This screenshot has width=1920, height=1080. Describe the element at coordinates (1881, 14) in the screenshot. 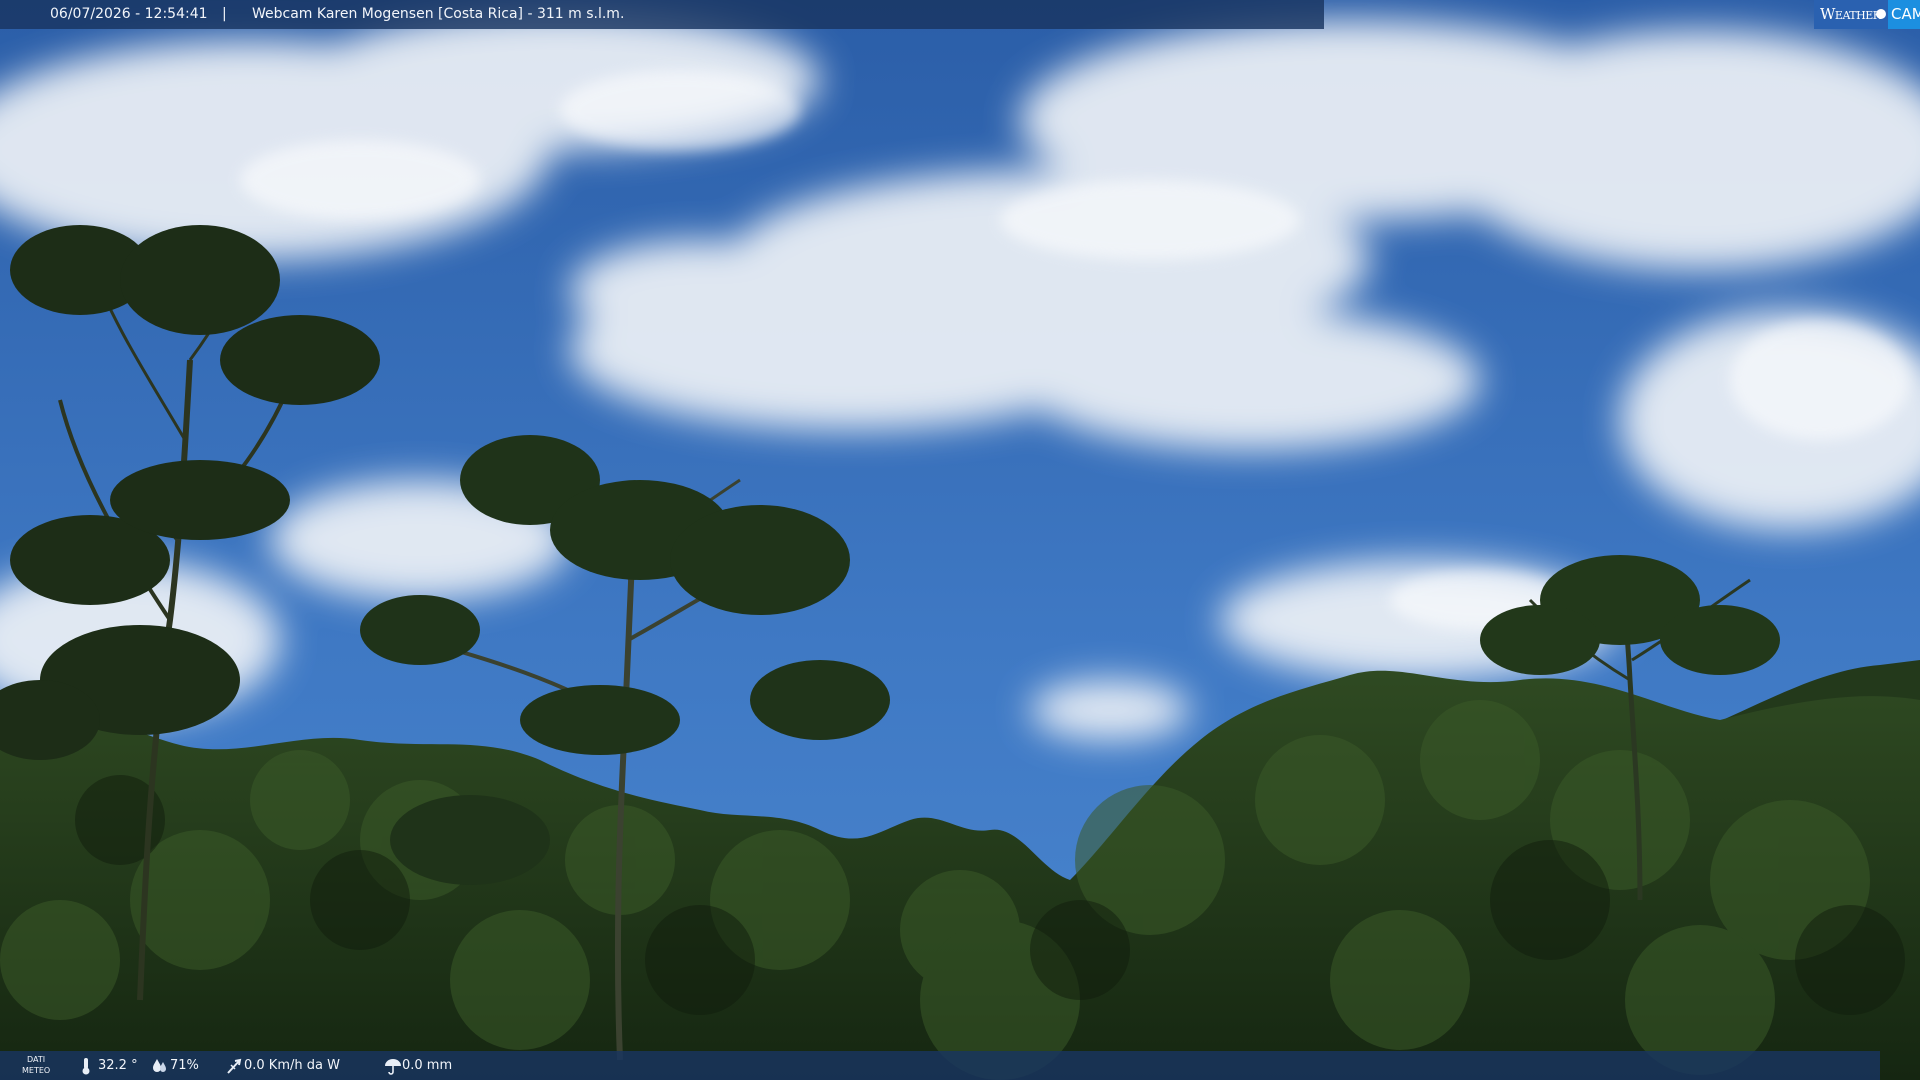

I see `logo-dot-icon` at that location.